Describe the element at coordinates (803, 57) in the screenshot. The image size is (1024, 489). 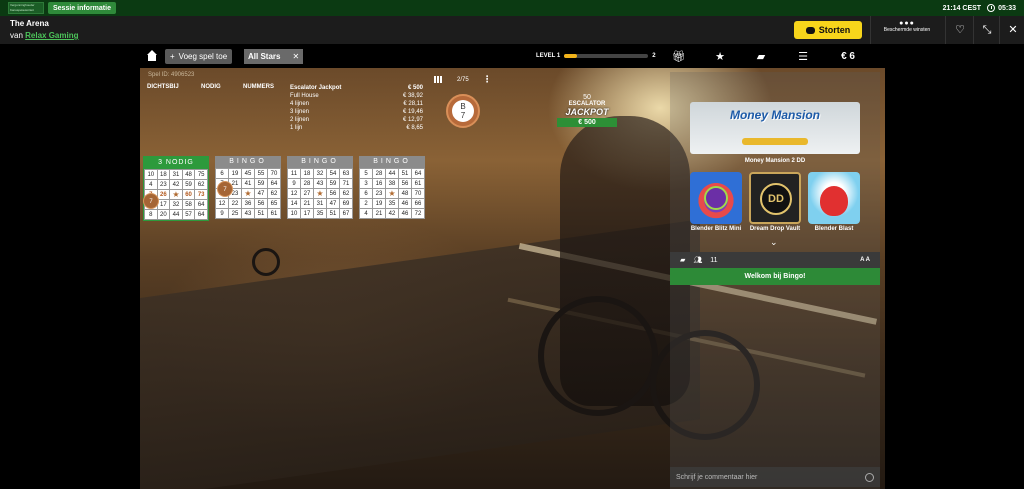
I see `menu-icon: ☰` at that location.